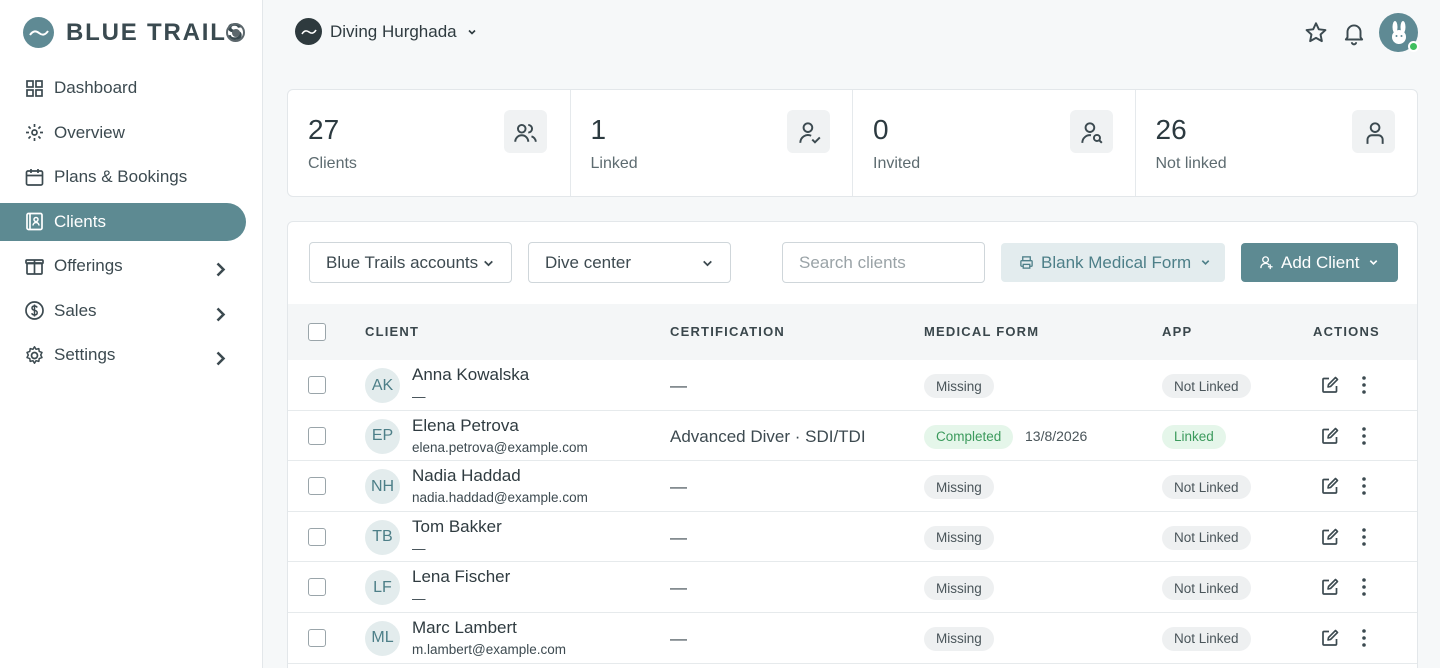 The width and height of the screenshot is (1440, 668). Describe the element at coordinates (525, 131) in the screenshot. I see `users-icon` at that location.